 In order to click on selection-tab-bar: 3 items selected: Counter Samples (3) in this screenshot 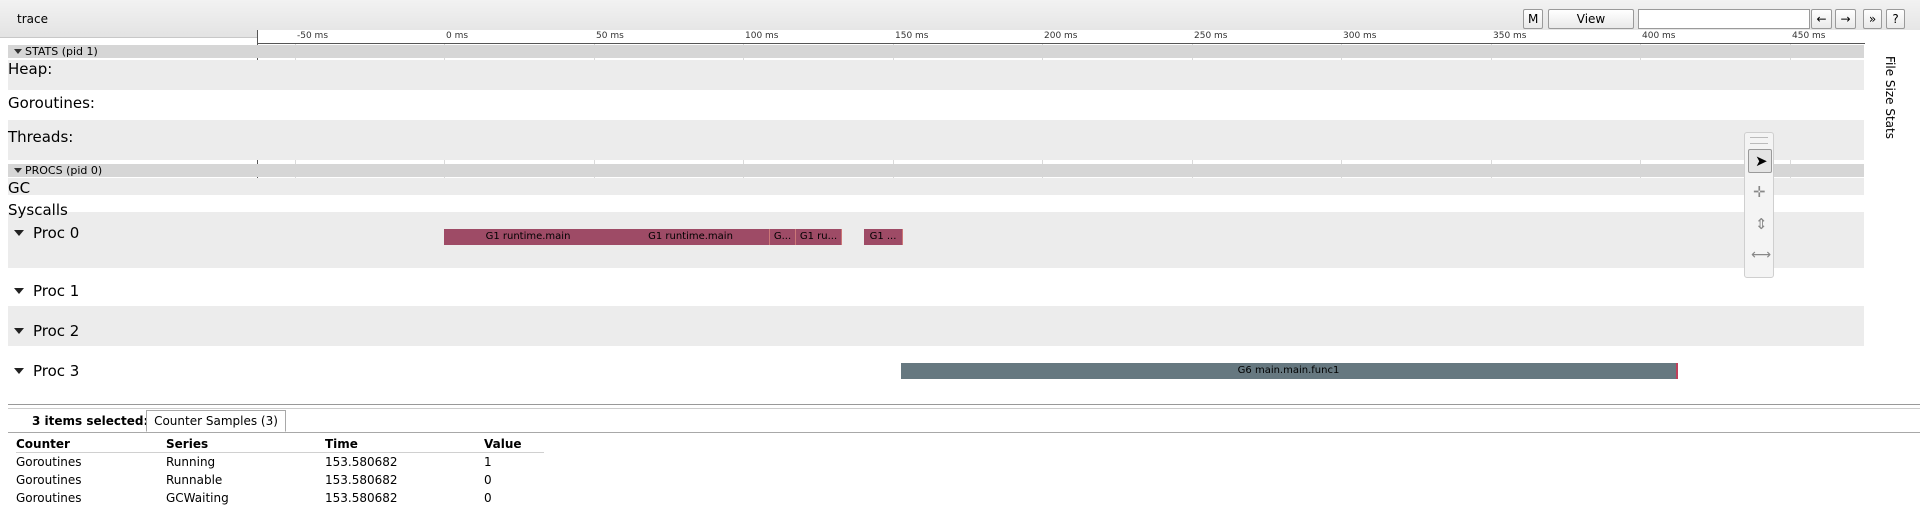, I will do `click(964, 421)`.